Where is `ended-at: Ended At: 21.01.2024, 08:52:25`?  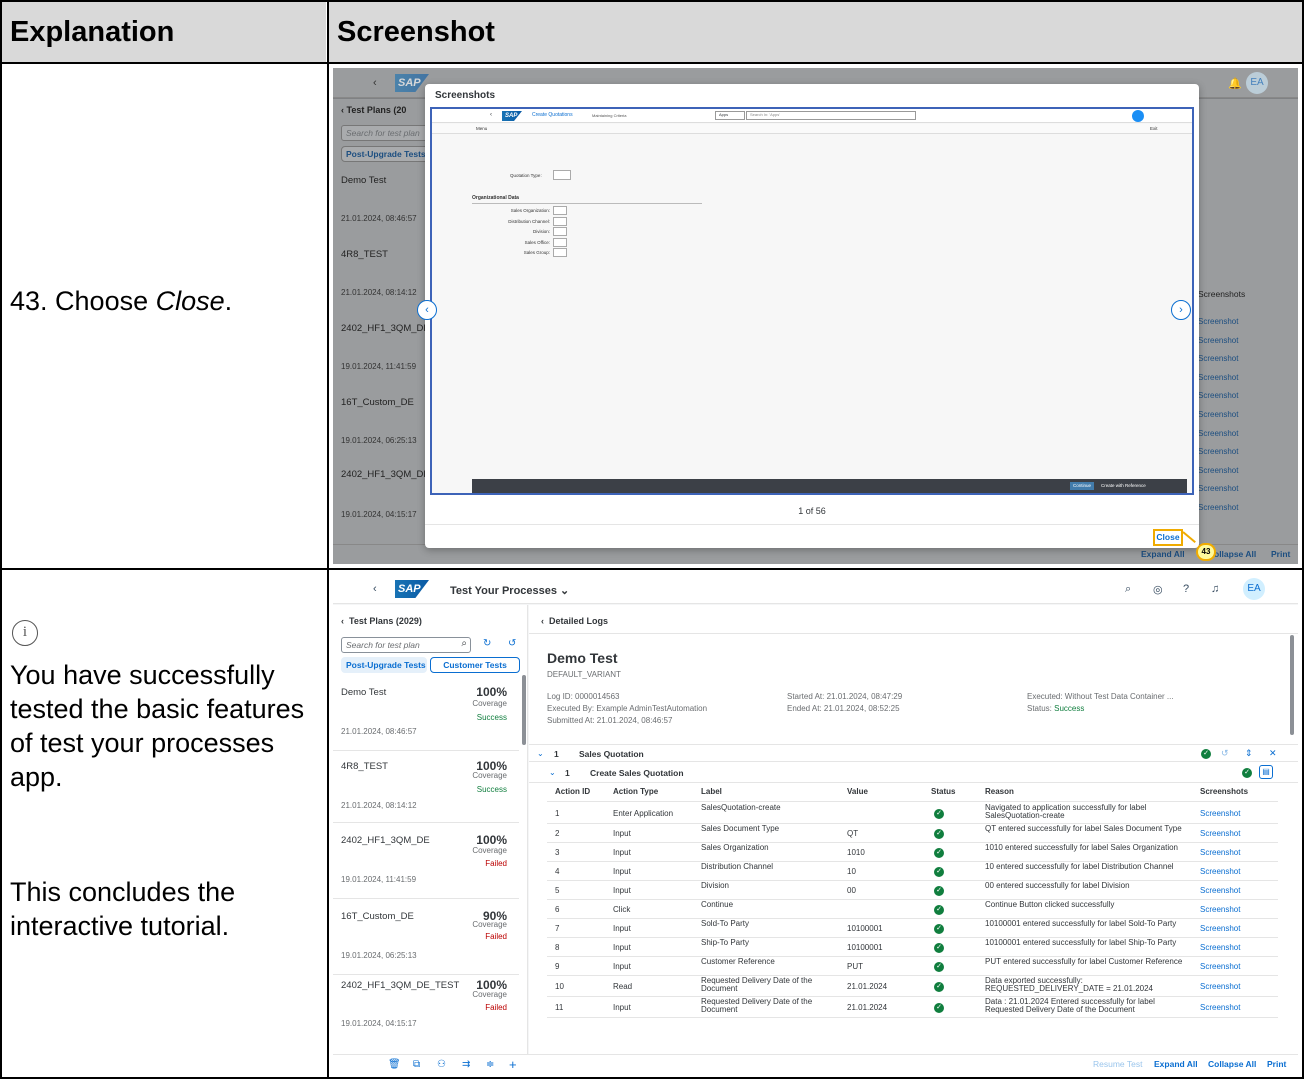 ended-at: Ended At: 21.01.2024, 08:52:25 is located at coordinates (843, 708).